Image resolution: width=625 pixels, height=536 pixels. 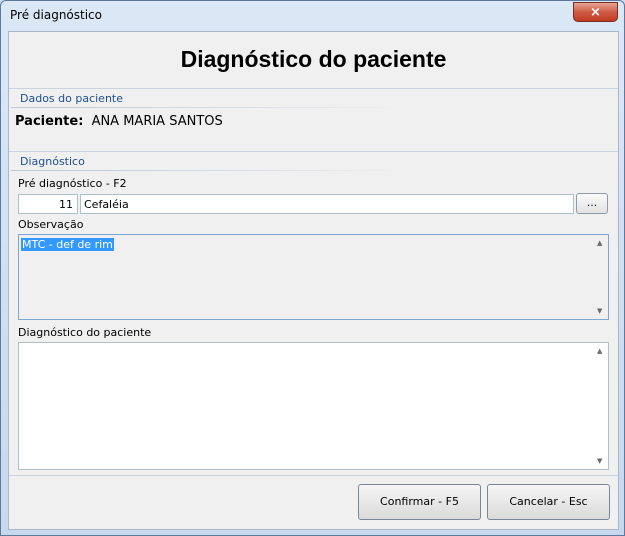 I want to click on page-title: Diagnóstico do paciente, so click(x=313, y=59).